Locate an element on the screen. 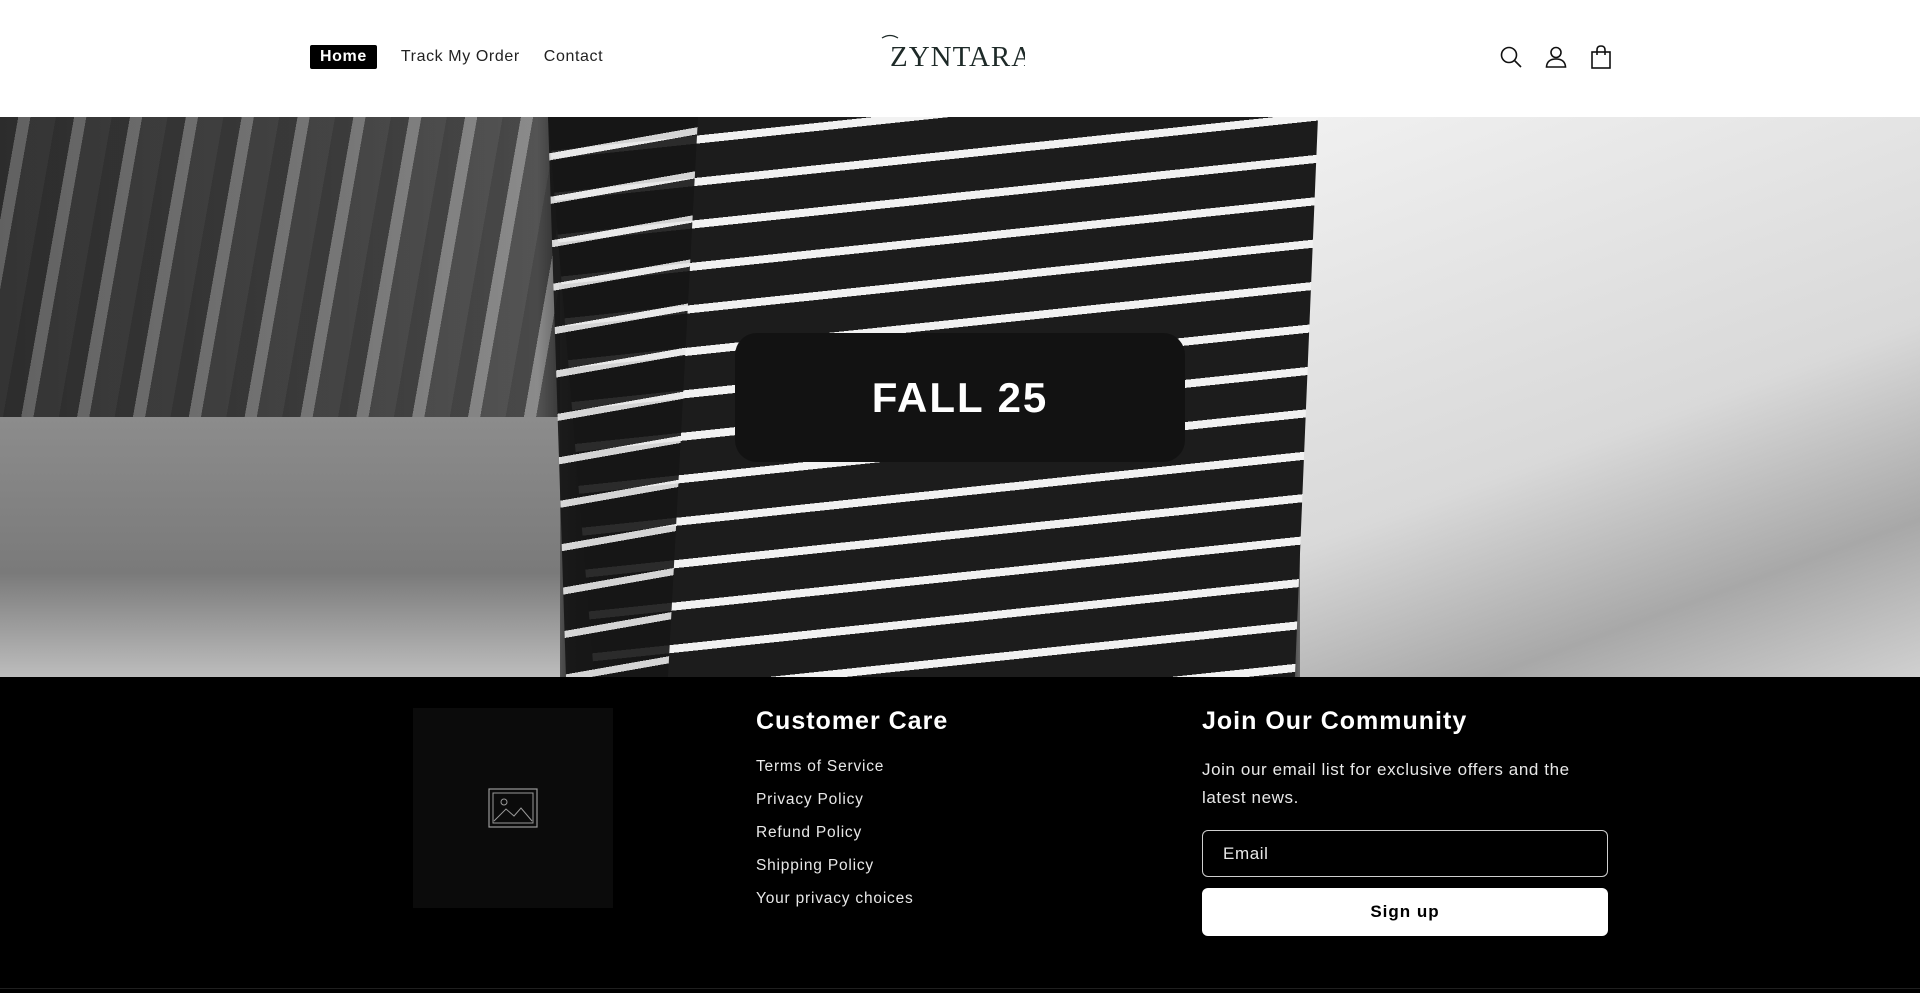 Image resolution: width=1920 pixels, height=993 pixels. nav-track-my-order: Track My Order is located at coordinates (460, 57).